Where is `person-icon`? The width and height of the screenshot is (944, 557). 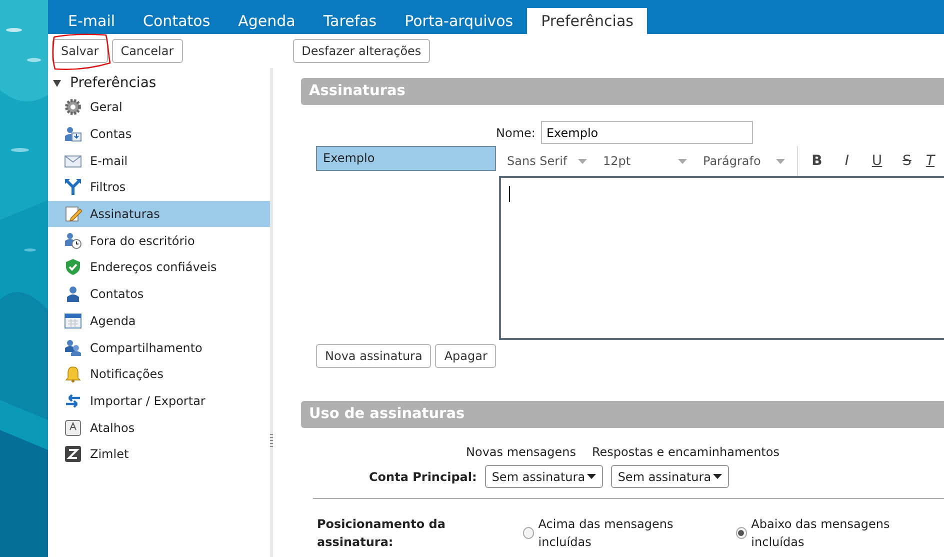 person-icon is located at coordinates (73, 294).